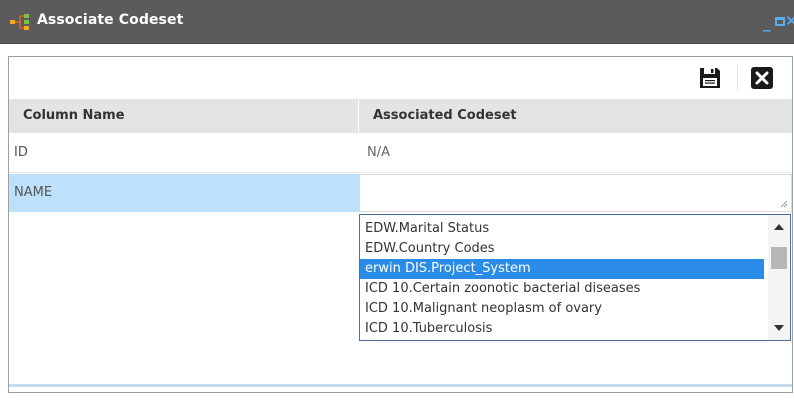 The height and width of the screenshot is (402, 794). What do you see at coordinates (184, 193) in the screenshot?
I see `column-name-cell: NAME` at bounding box center [184, 193].